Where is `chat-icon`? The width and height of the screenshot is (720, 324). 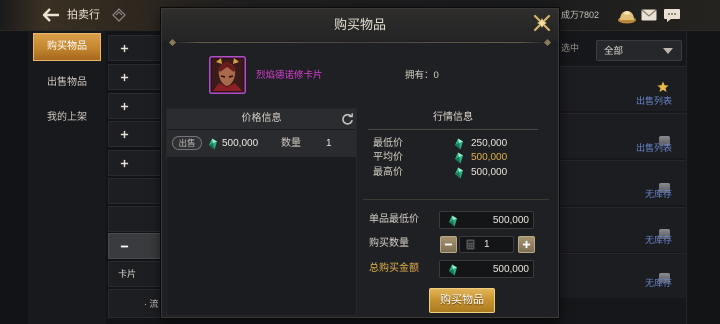 chat-icon is located at coordinates (672, 15).